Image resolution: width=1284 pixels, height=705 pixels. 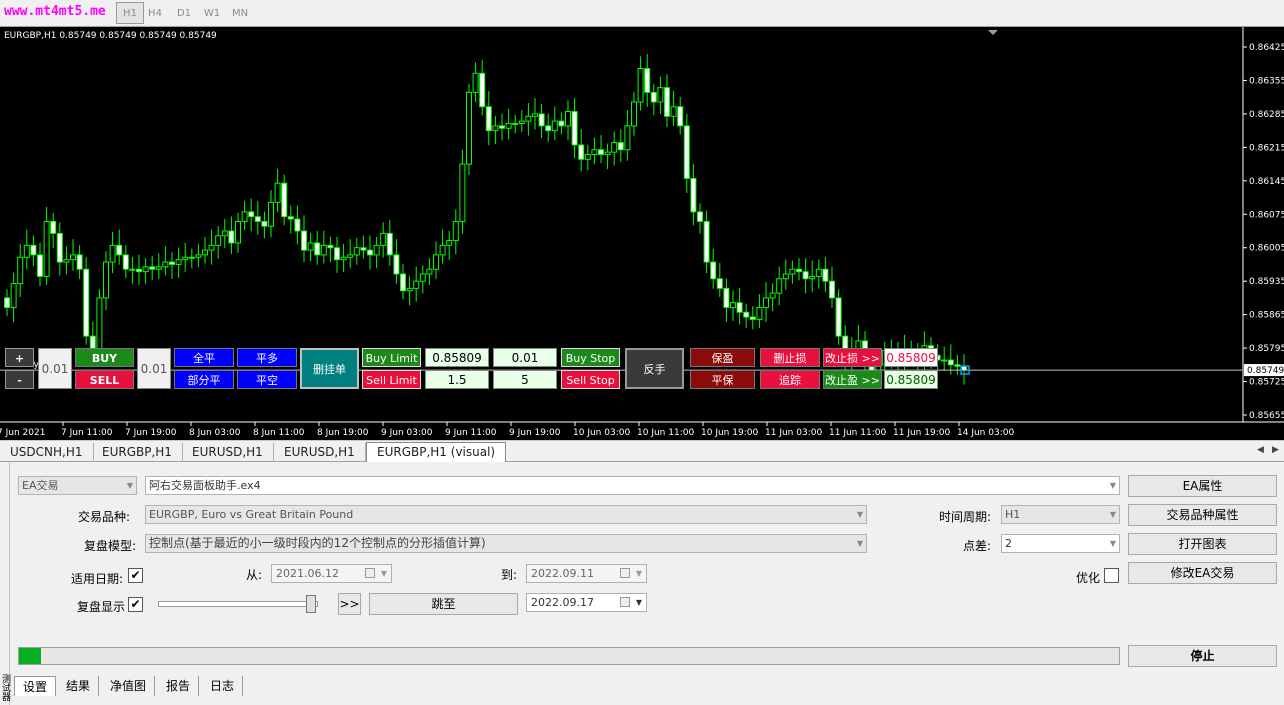 I want to click on period-select: H1 ▼, so click(x=1060, y=514).